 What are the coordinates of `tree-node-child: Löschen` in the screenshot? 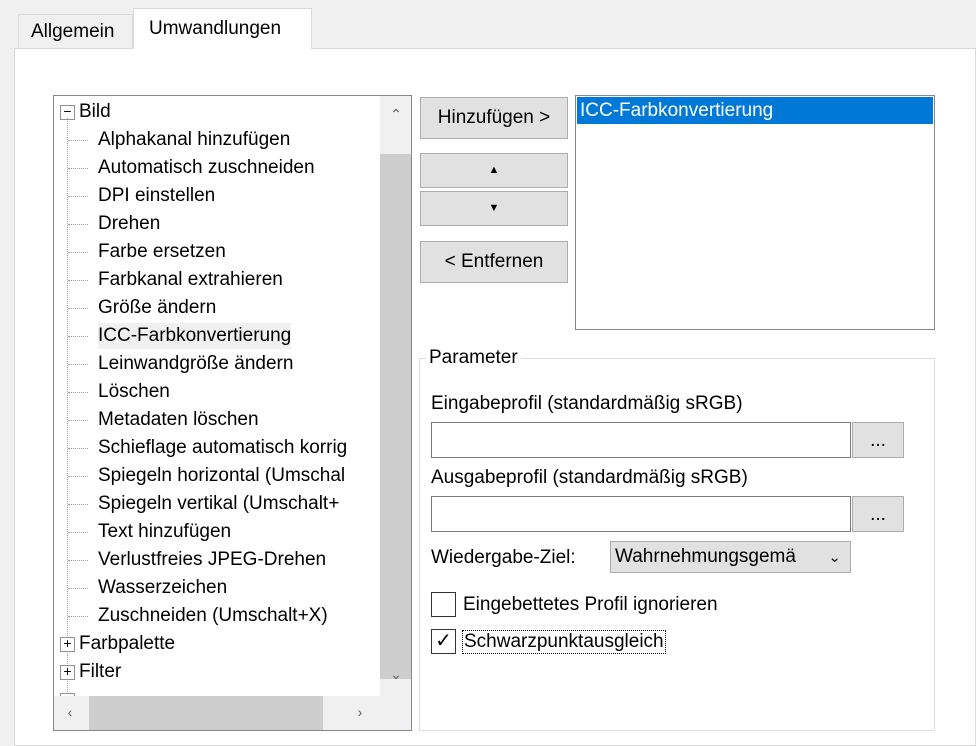 It's located at (217, 392).